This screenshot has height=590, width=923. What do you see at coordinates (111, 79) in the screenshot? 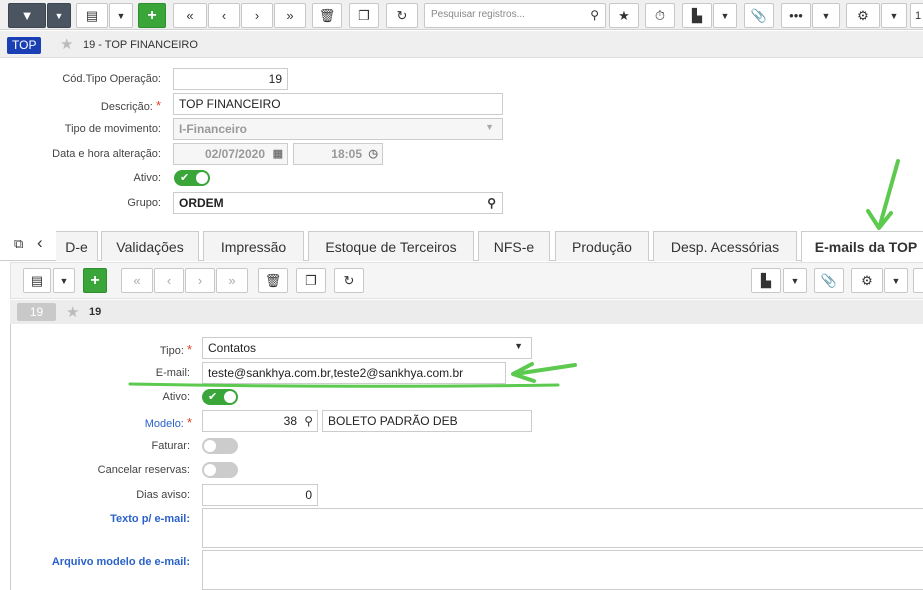
I see `cod-label: Cód.Tipo Operação:` at bounding box center [111, 79].